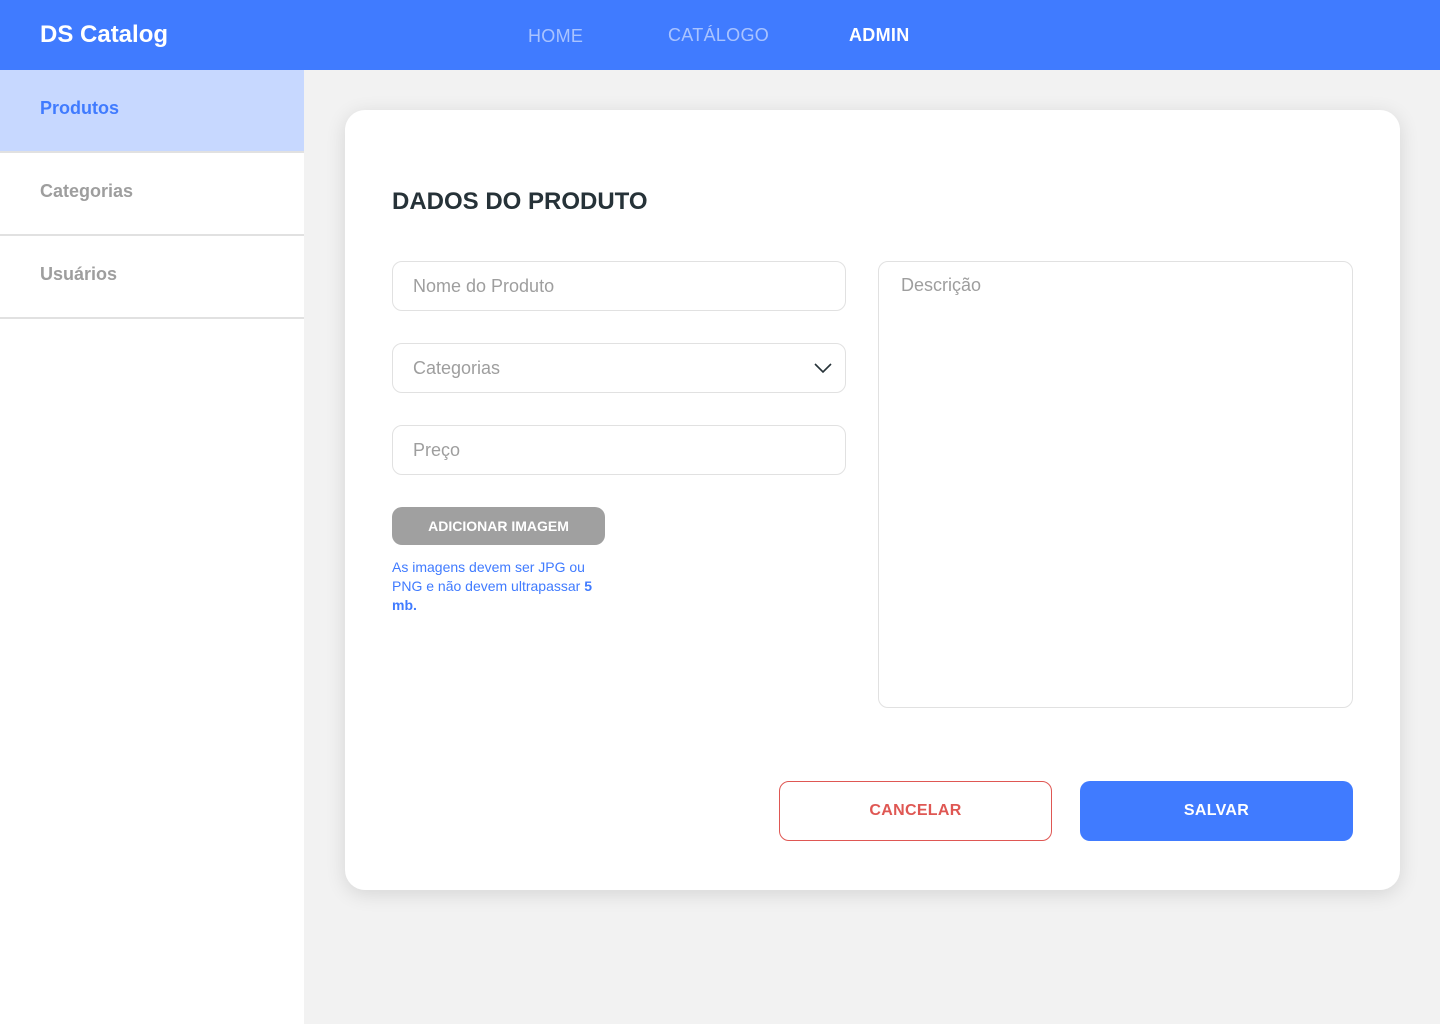 This screenshot has height=1024, width=1440. What do you see at coordinates (1115, 484) in the screenshot?
I see `description-textarea` at bounding box center [1115, 484].